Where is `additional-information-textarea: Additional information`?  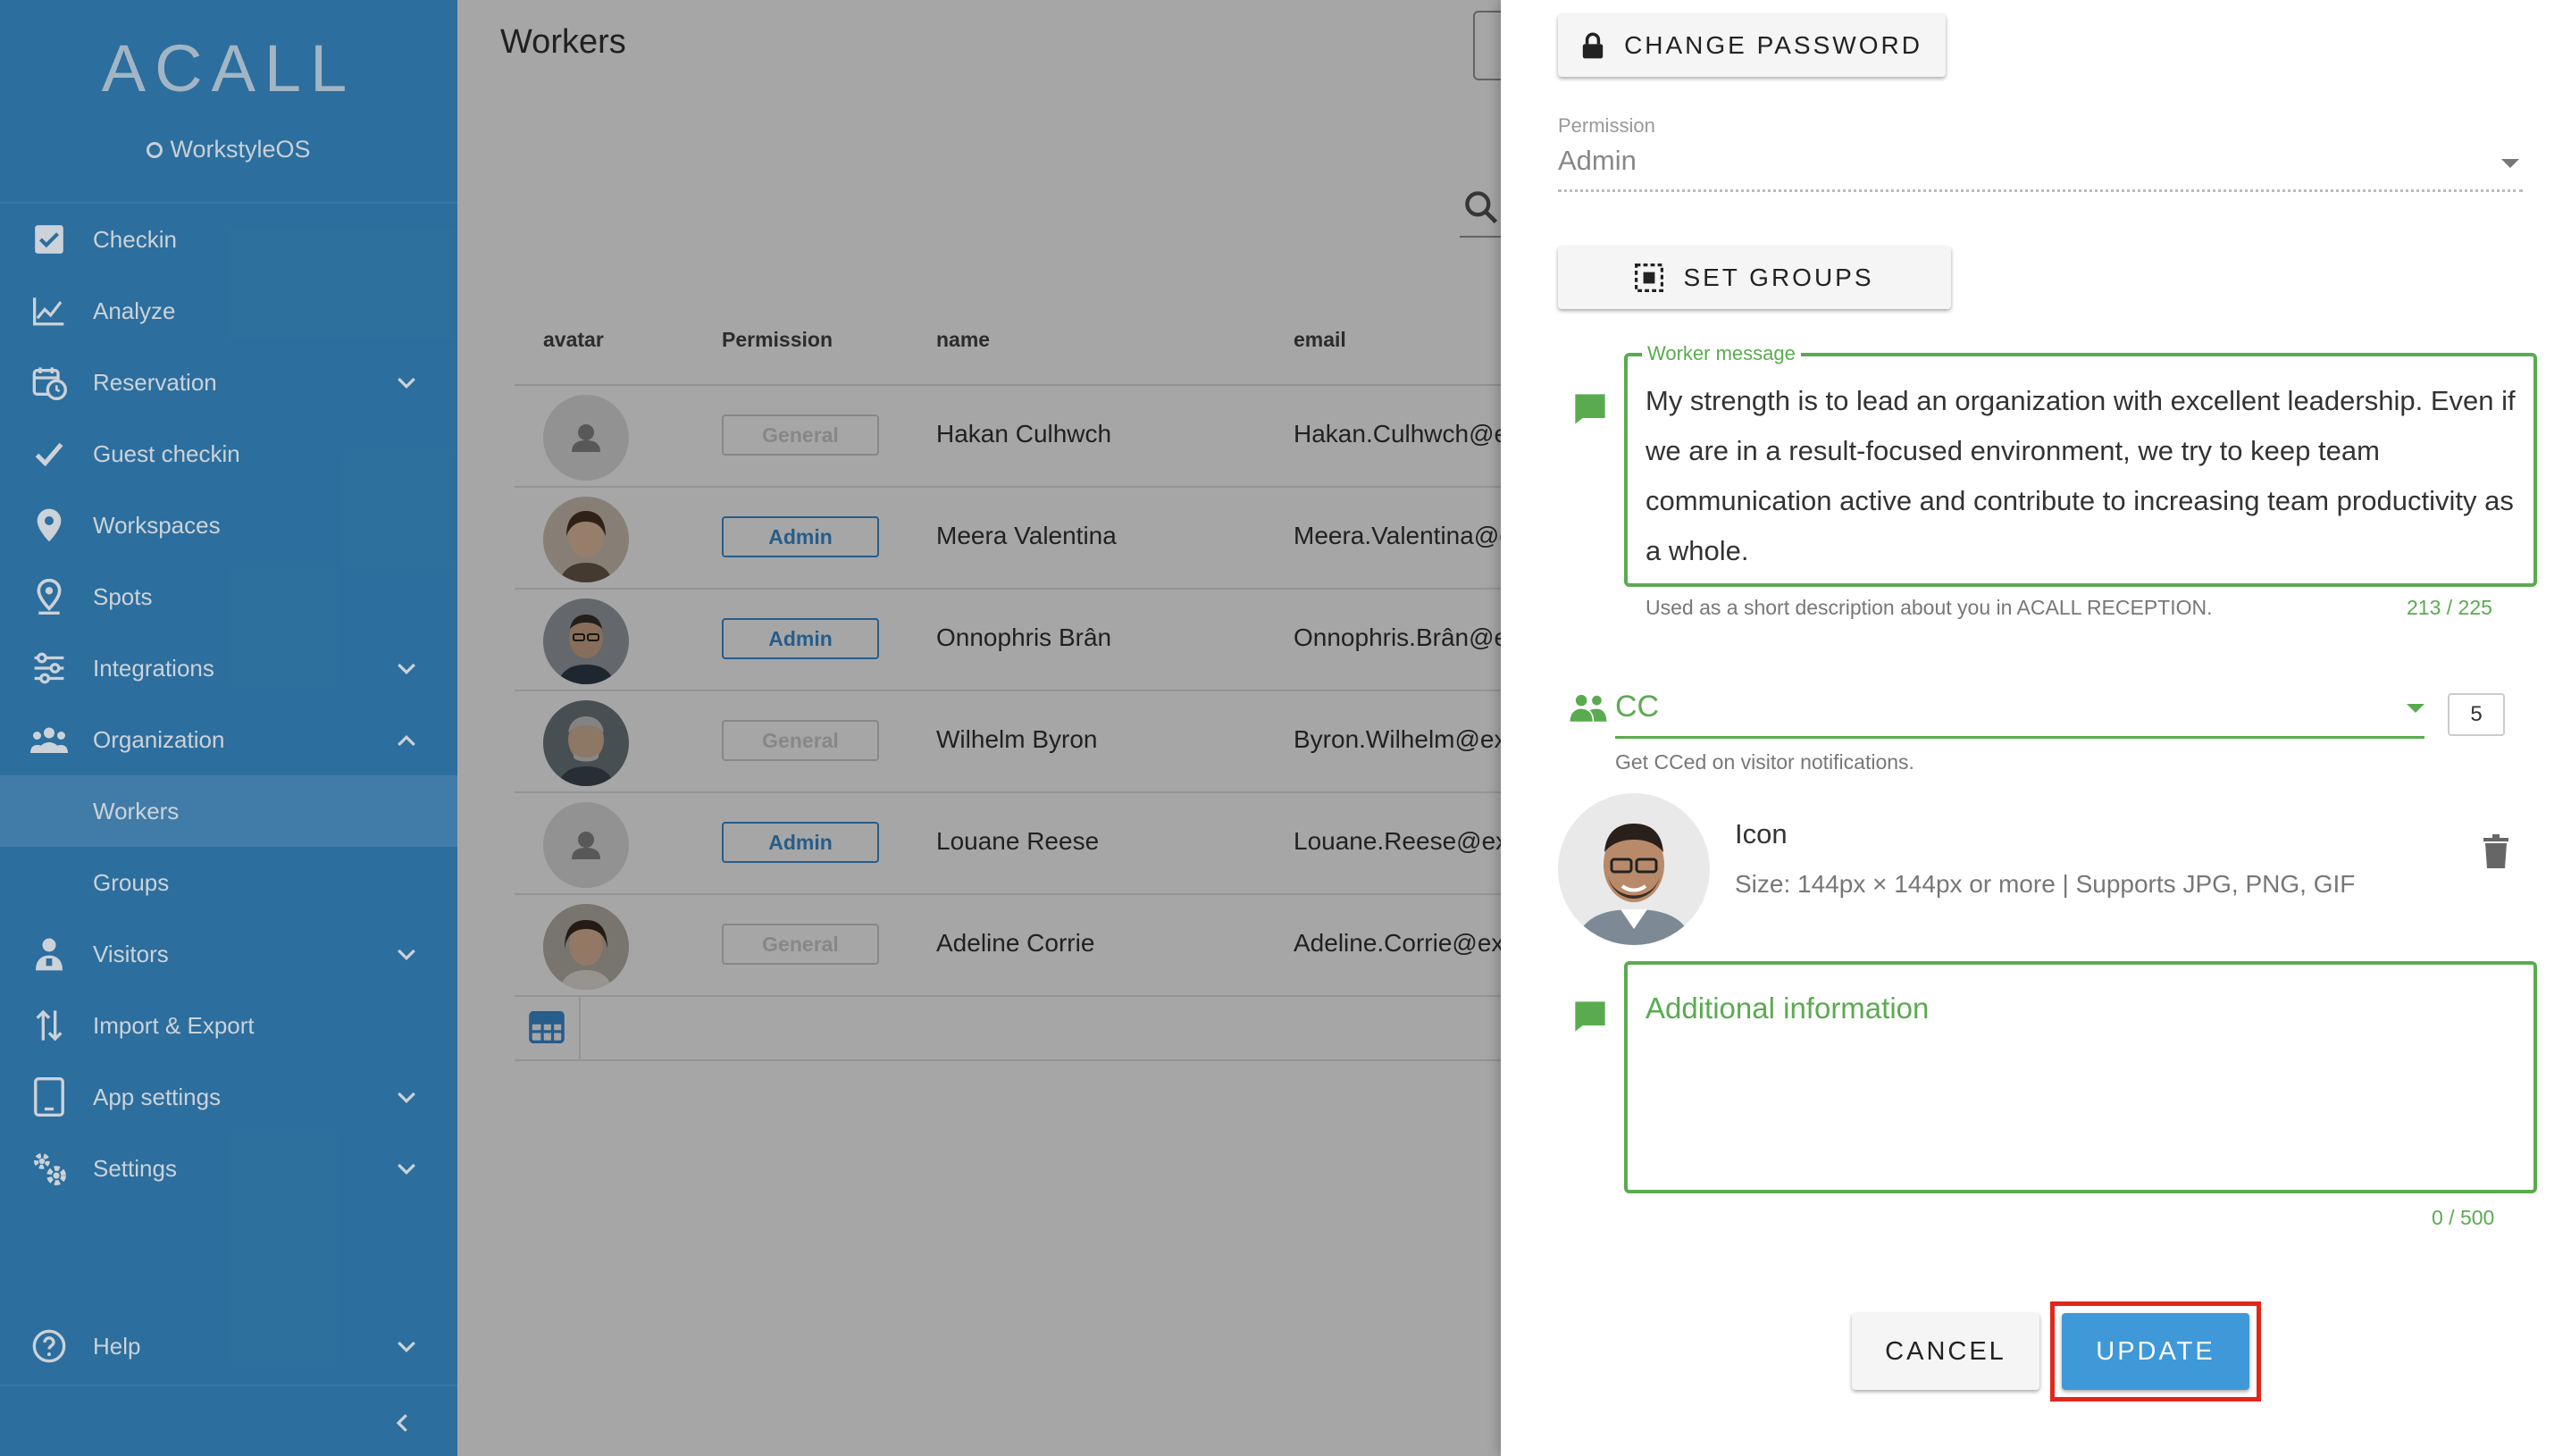
additional-information-textarea: Additional information is located at coordinates (2080, 1077).